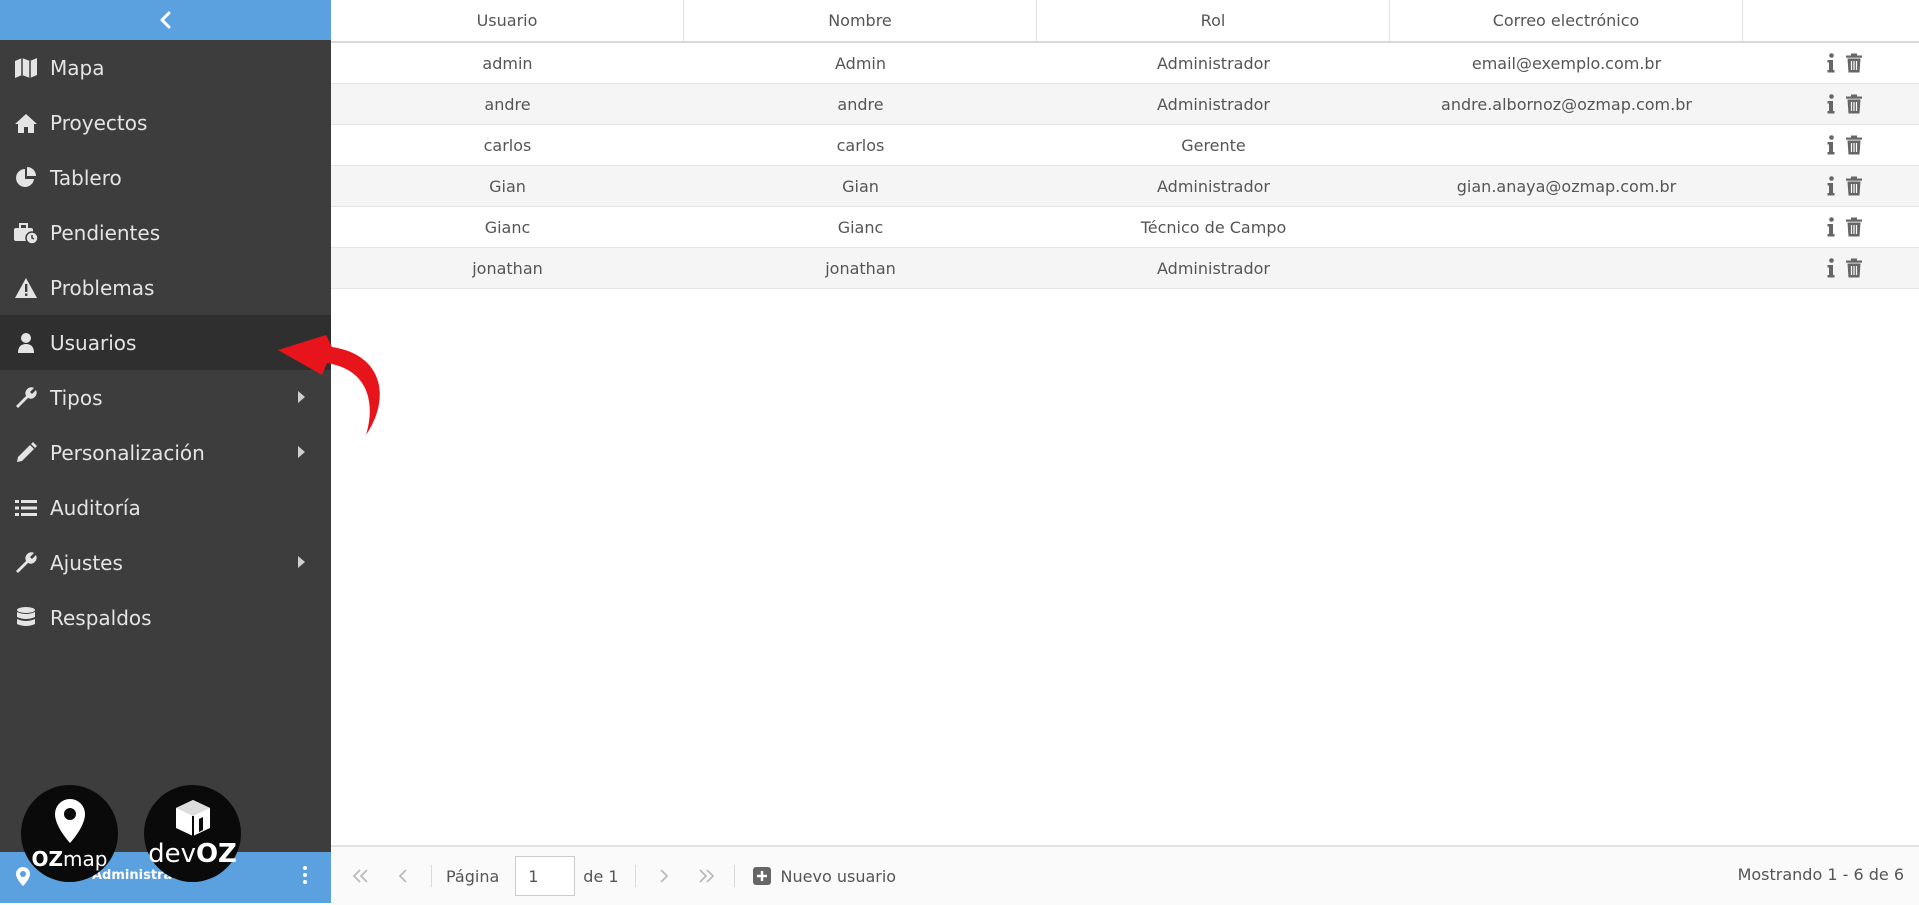 The width and height of the screenshot is (1919, 905). What do you see at coordinates (507, 186) in the screenshot?
I see `cell-usuario: Gian` at bounding box center [507, 186].